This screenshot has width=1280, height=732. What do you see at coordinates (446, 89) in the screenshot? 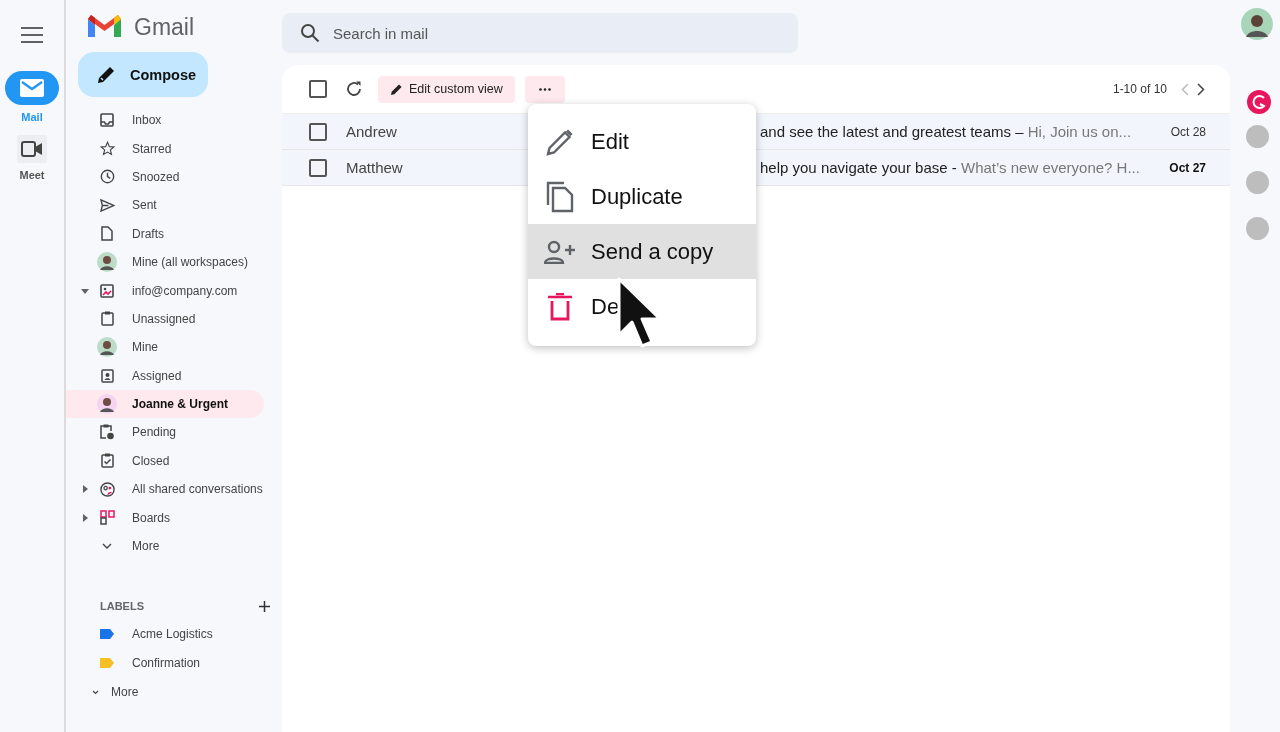
I see `edit-view-button: Edit custom view` at bounding box center [446, 89].